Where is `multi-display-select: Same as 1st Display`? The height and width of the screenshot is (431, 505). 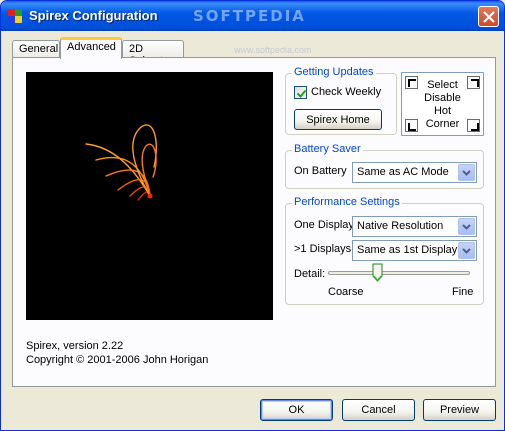
multi-display-select: Same as 1st Display is located at coordinates (414, 250).